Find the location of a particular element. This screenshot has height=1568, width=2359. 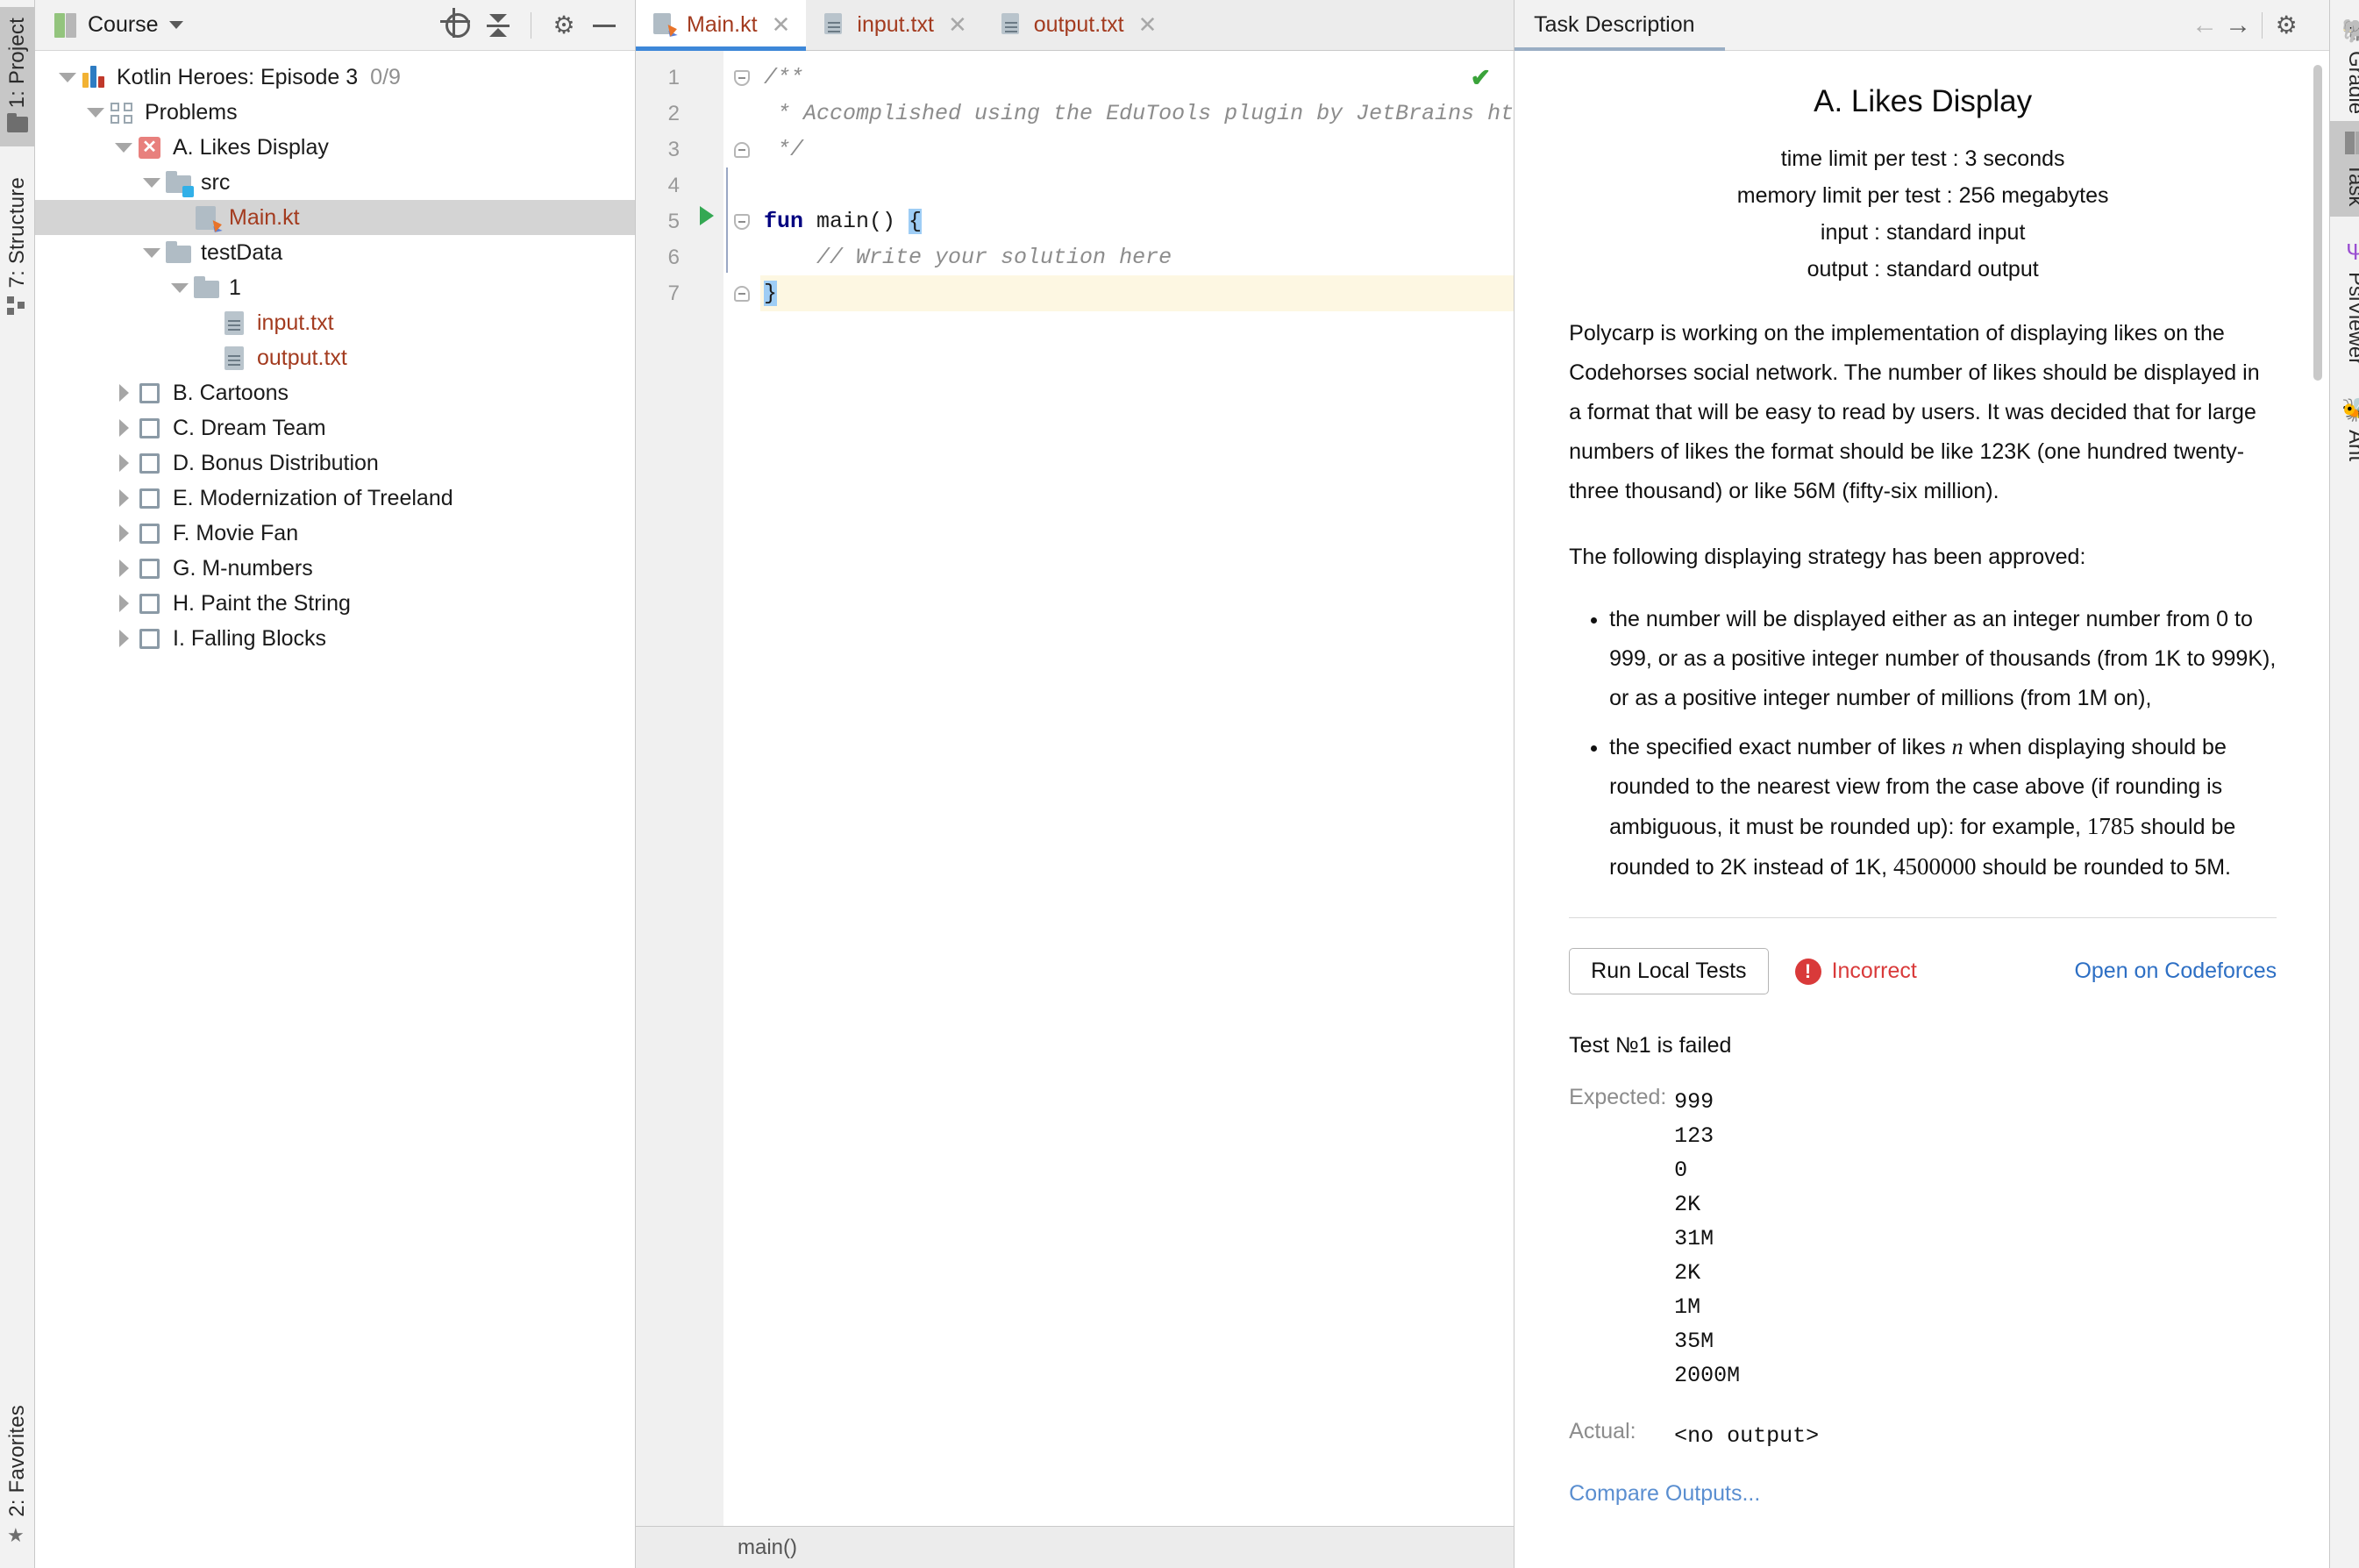

chevron-down-icon is located at coordinates (175, 25).